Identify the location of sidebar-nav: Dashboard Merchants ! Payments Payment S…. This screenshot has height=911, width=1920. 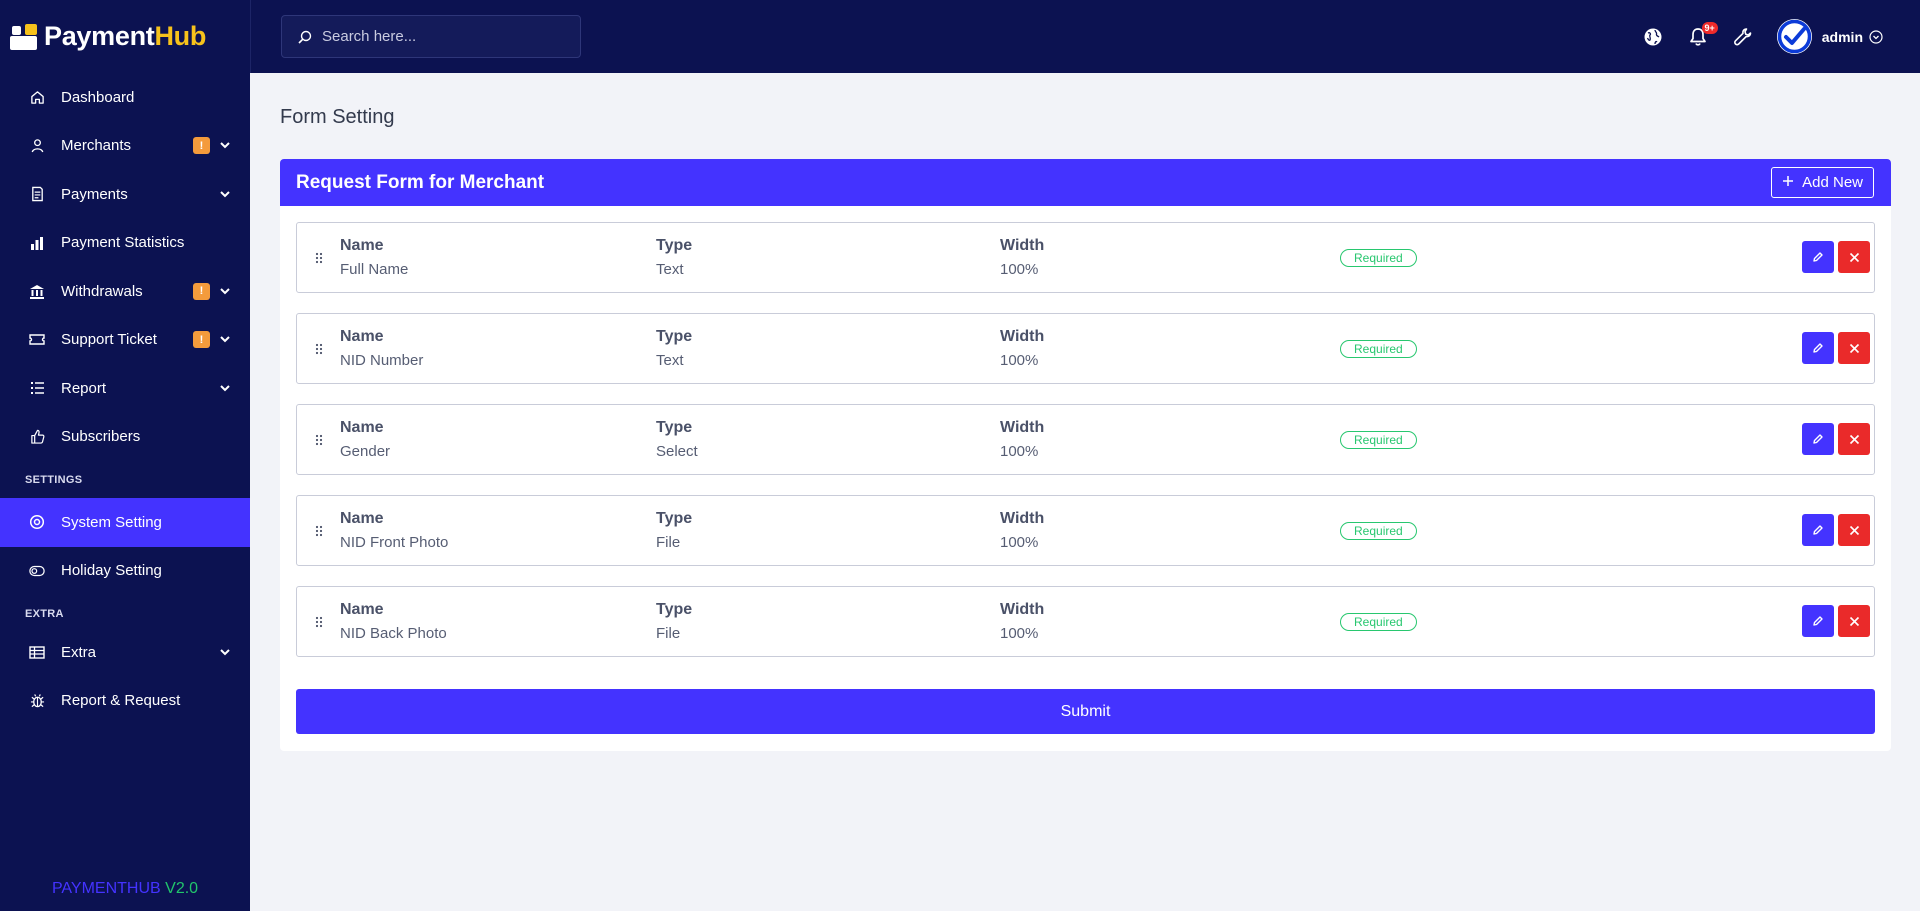
(125, 399).